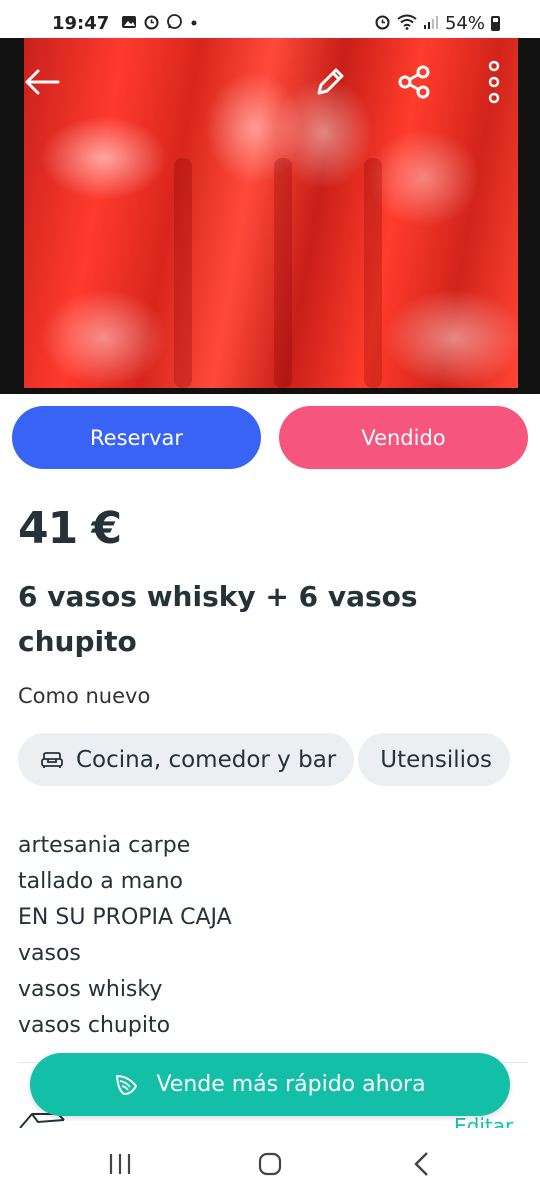  I want to click on more-button, so click(494, 82).